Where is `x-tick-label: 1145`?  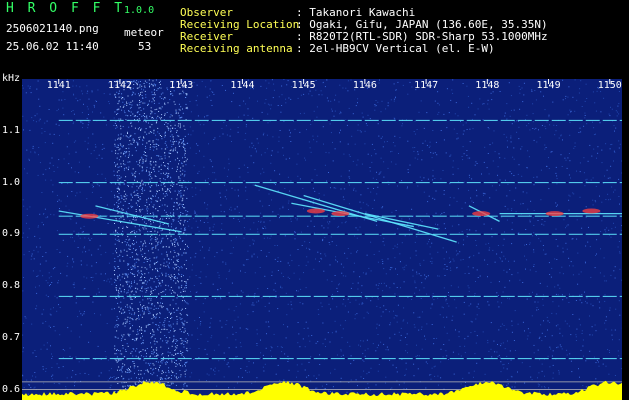 x-tick-label: 1145 is located at coordinates (303, 85).